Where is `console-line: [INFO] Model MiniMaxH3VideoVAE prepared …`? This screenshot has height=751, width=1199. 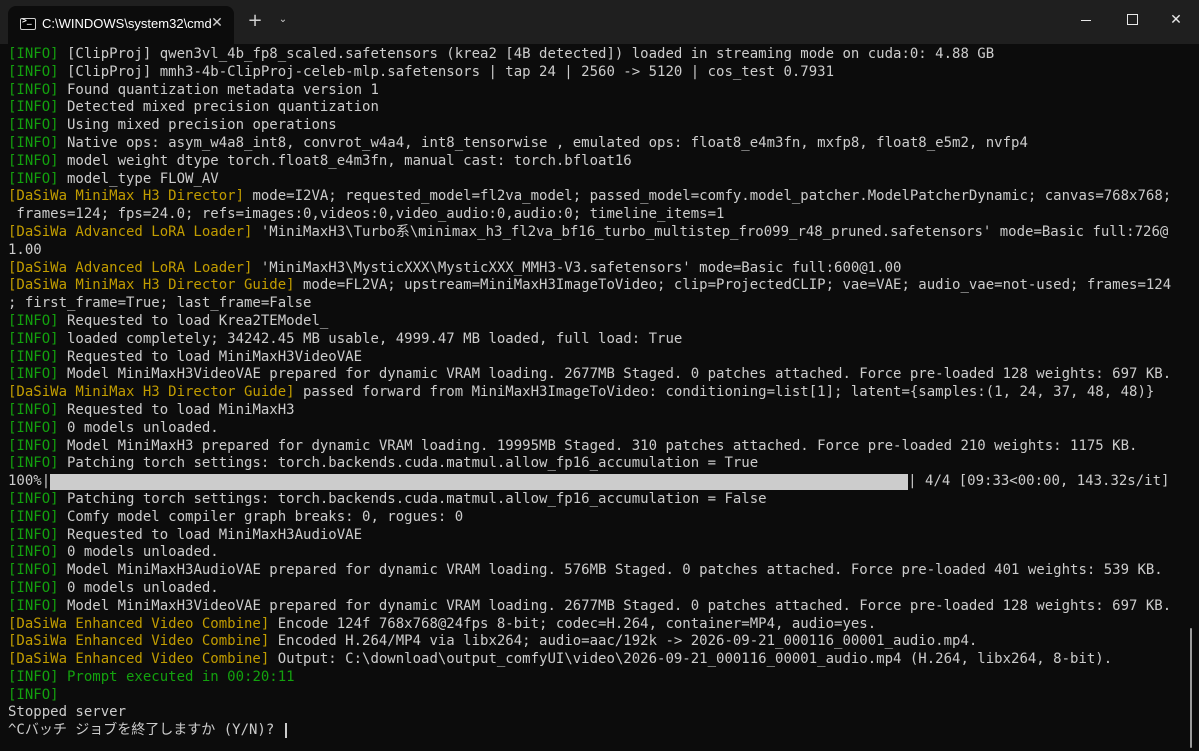
console-line: [INFO] Model MiniMaxH3VideoVAE prepared … is located at coordinates (598, 375).